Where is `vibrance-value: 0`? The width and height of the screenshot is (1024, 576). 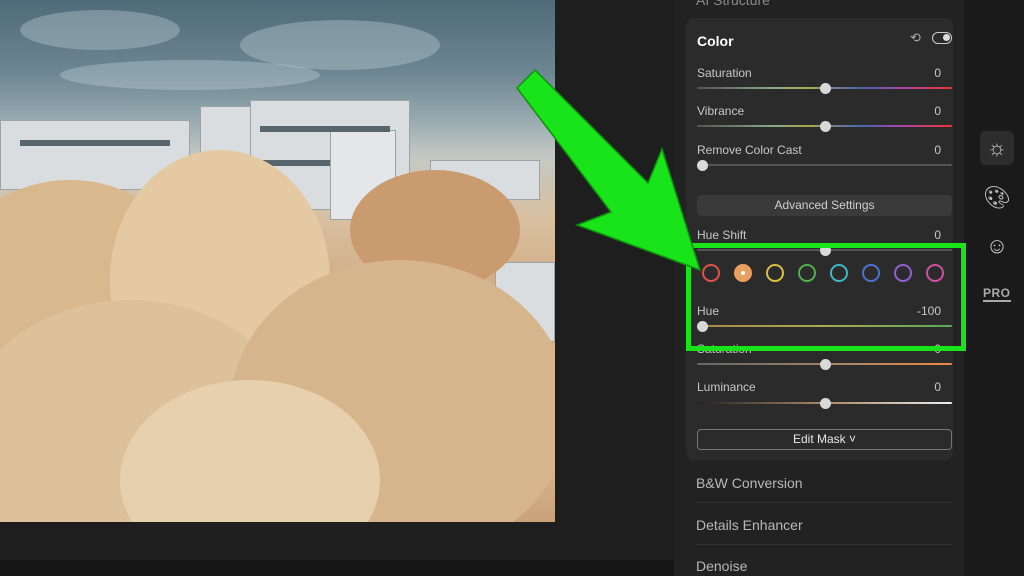
vibrance-value: 0 is located at coordinates (937, 111).